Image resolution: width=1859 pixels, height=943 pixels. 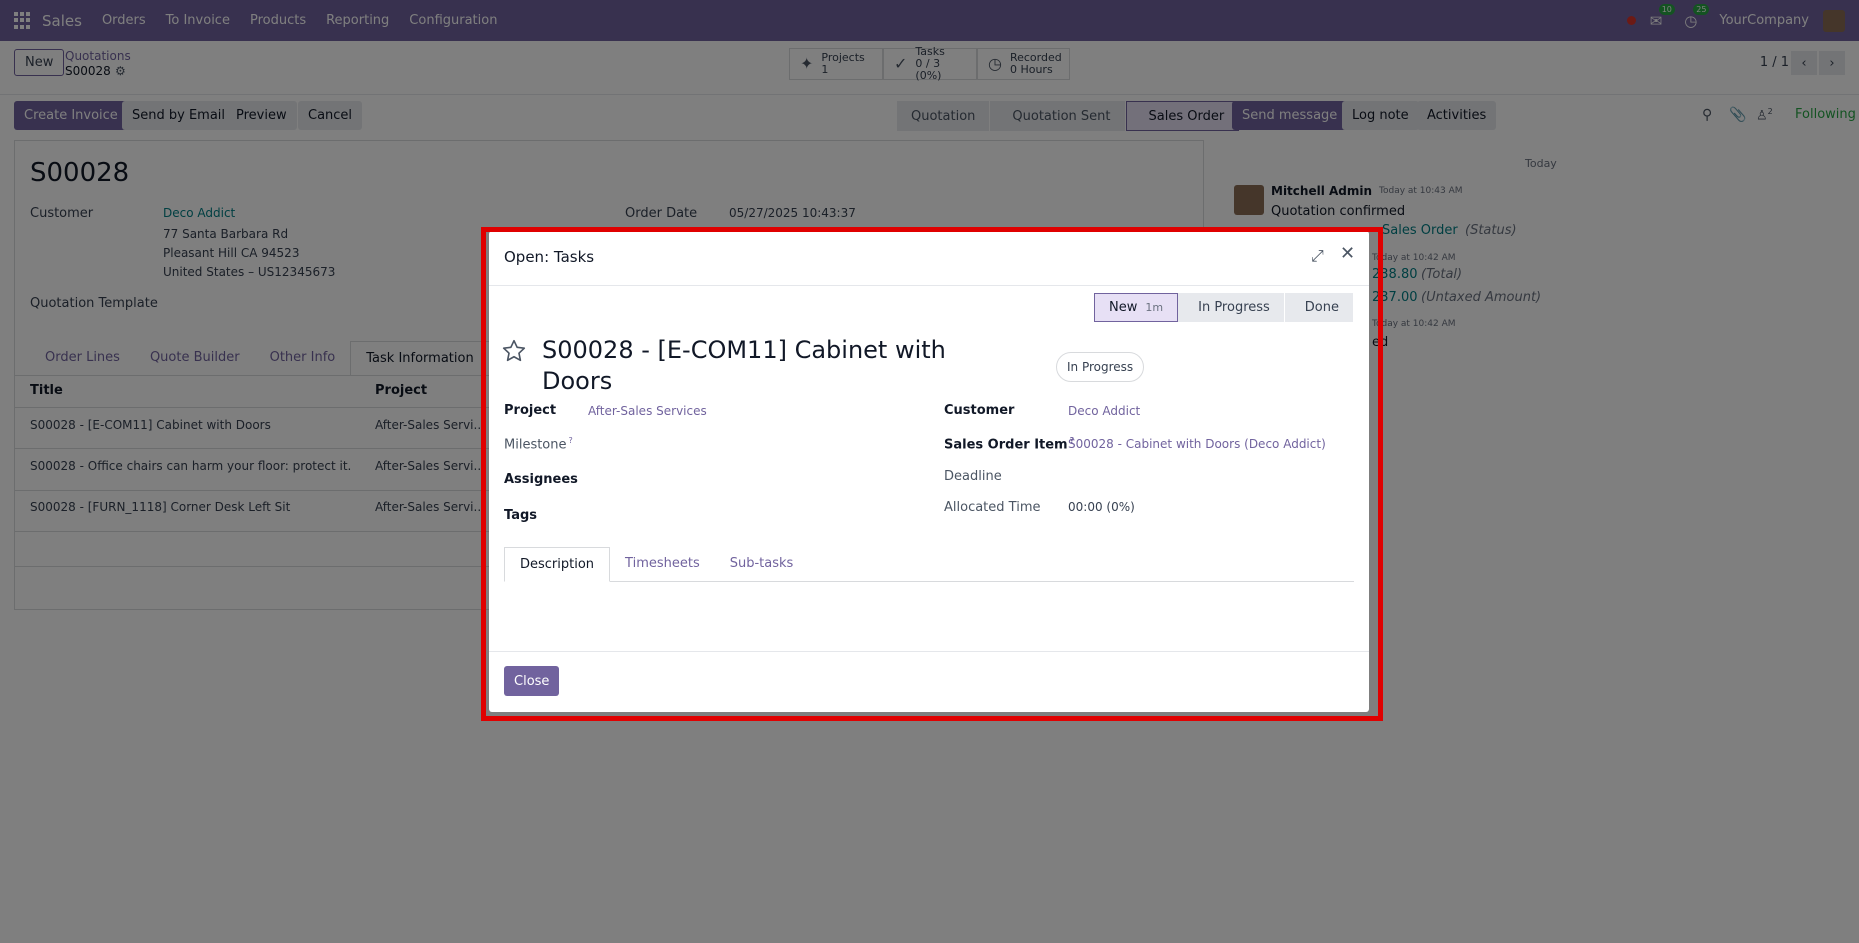 I want to click on project-label: Project, so click(x=530, y=410).